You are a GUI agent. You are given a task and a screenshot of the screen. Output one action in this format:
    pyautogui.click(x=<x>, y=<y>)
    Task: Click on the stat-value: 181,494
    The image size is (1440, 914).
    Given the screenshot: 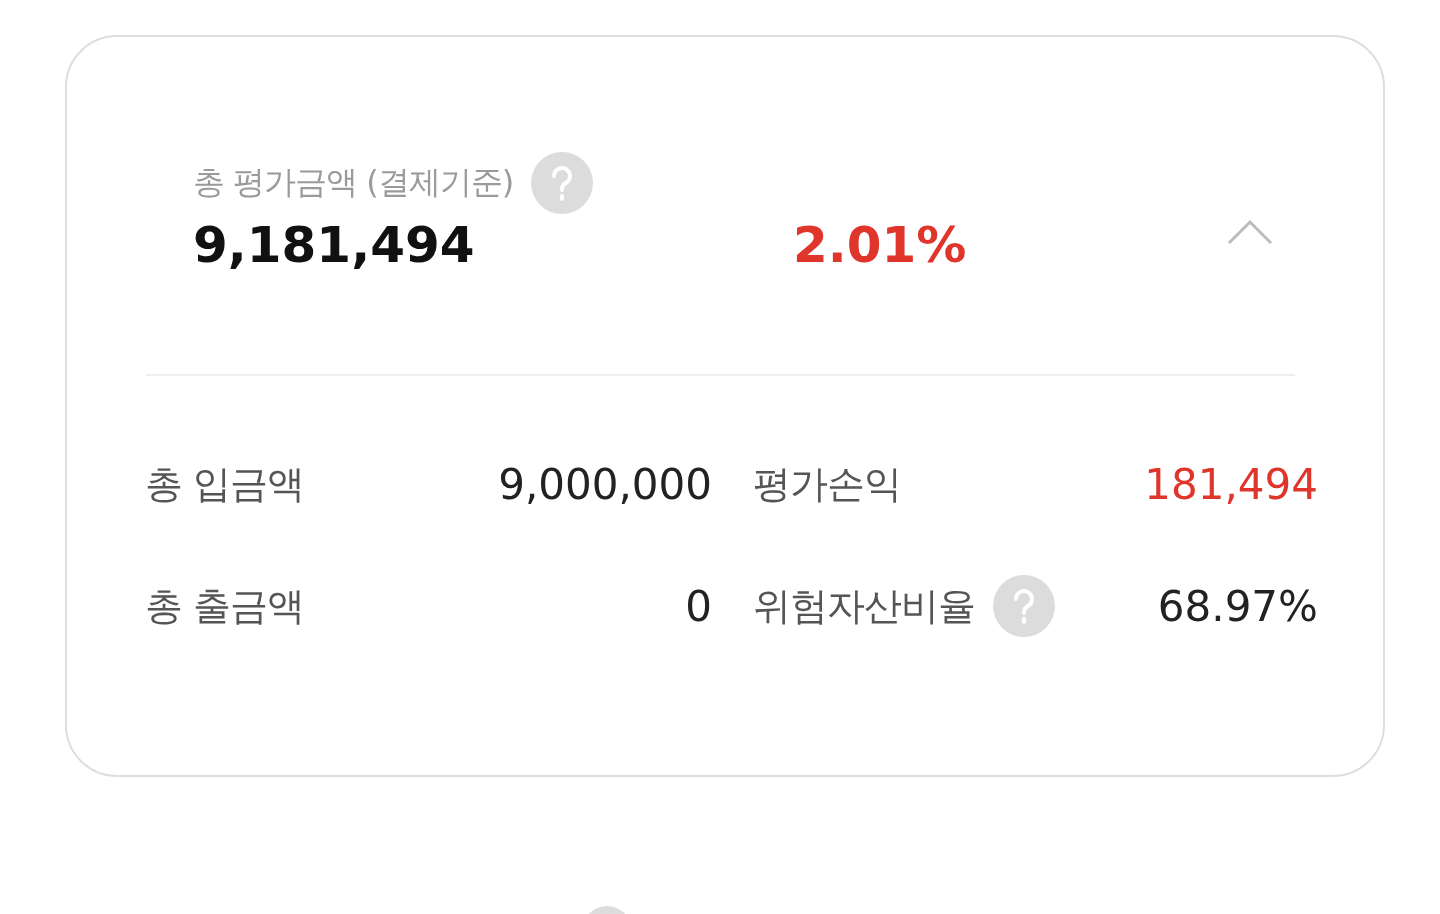 What is the action you would take?
    pyautogui.click(x=1231, y=484)
    